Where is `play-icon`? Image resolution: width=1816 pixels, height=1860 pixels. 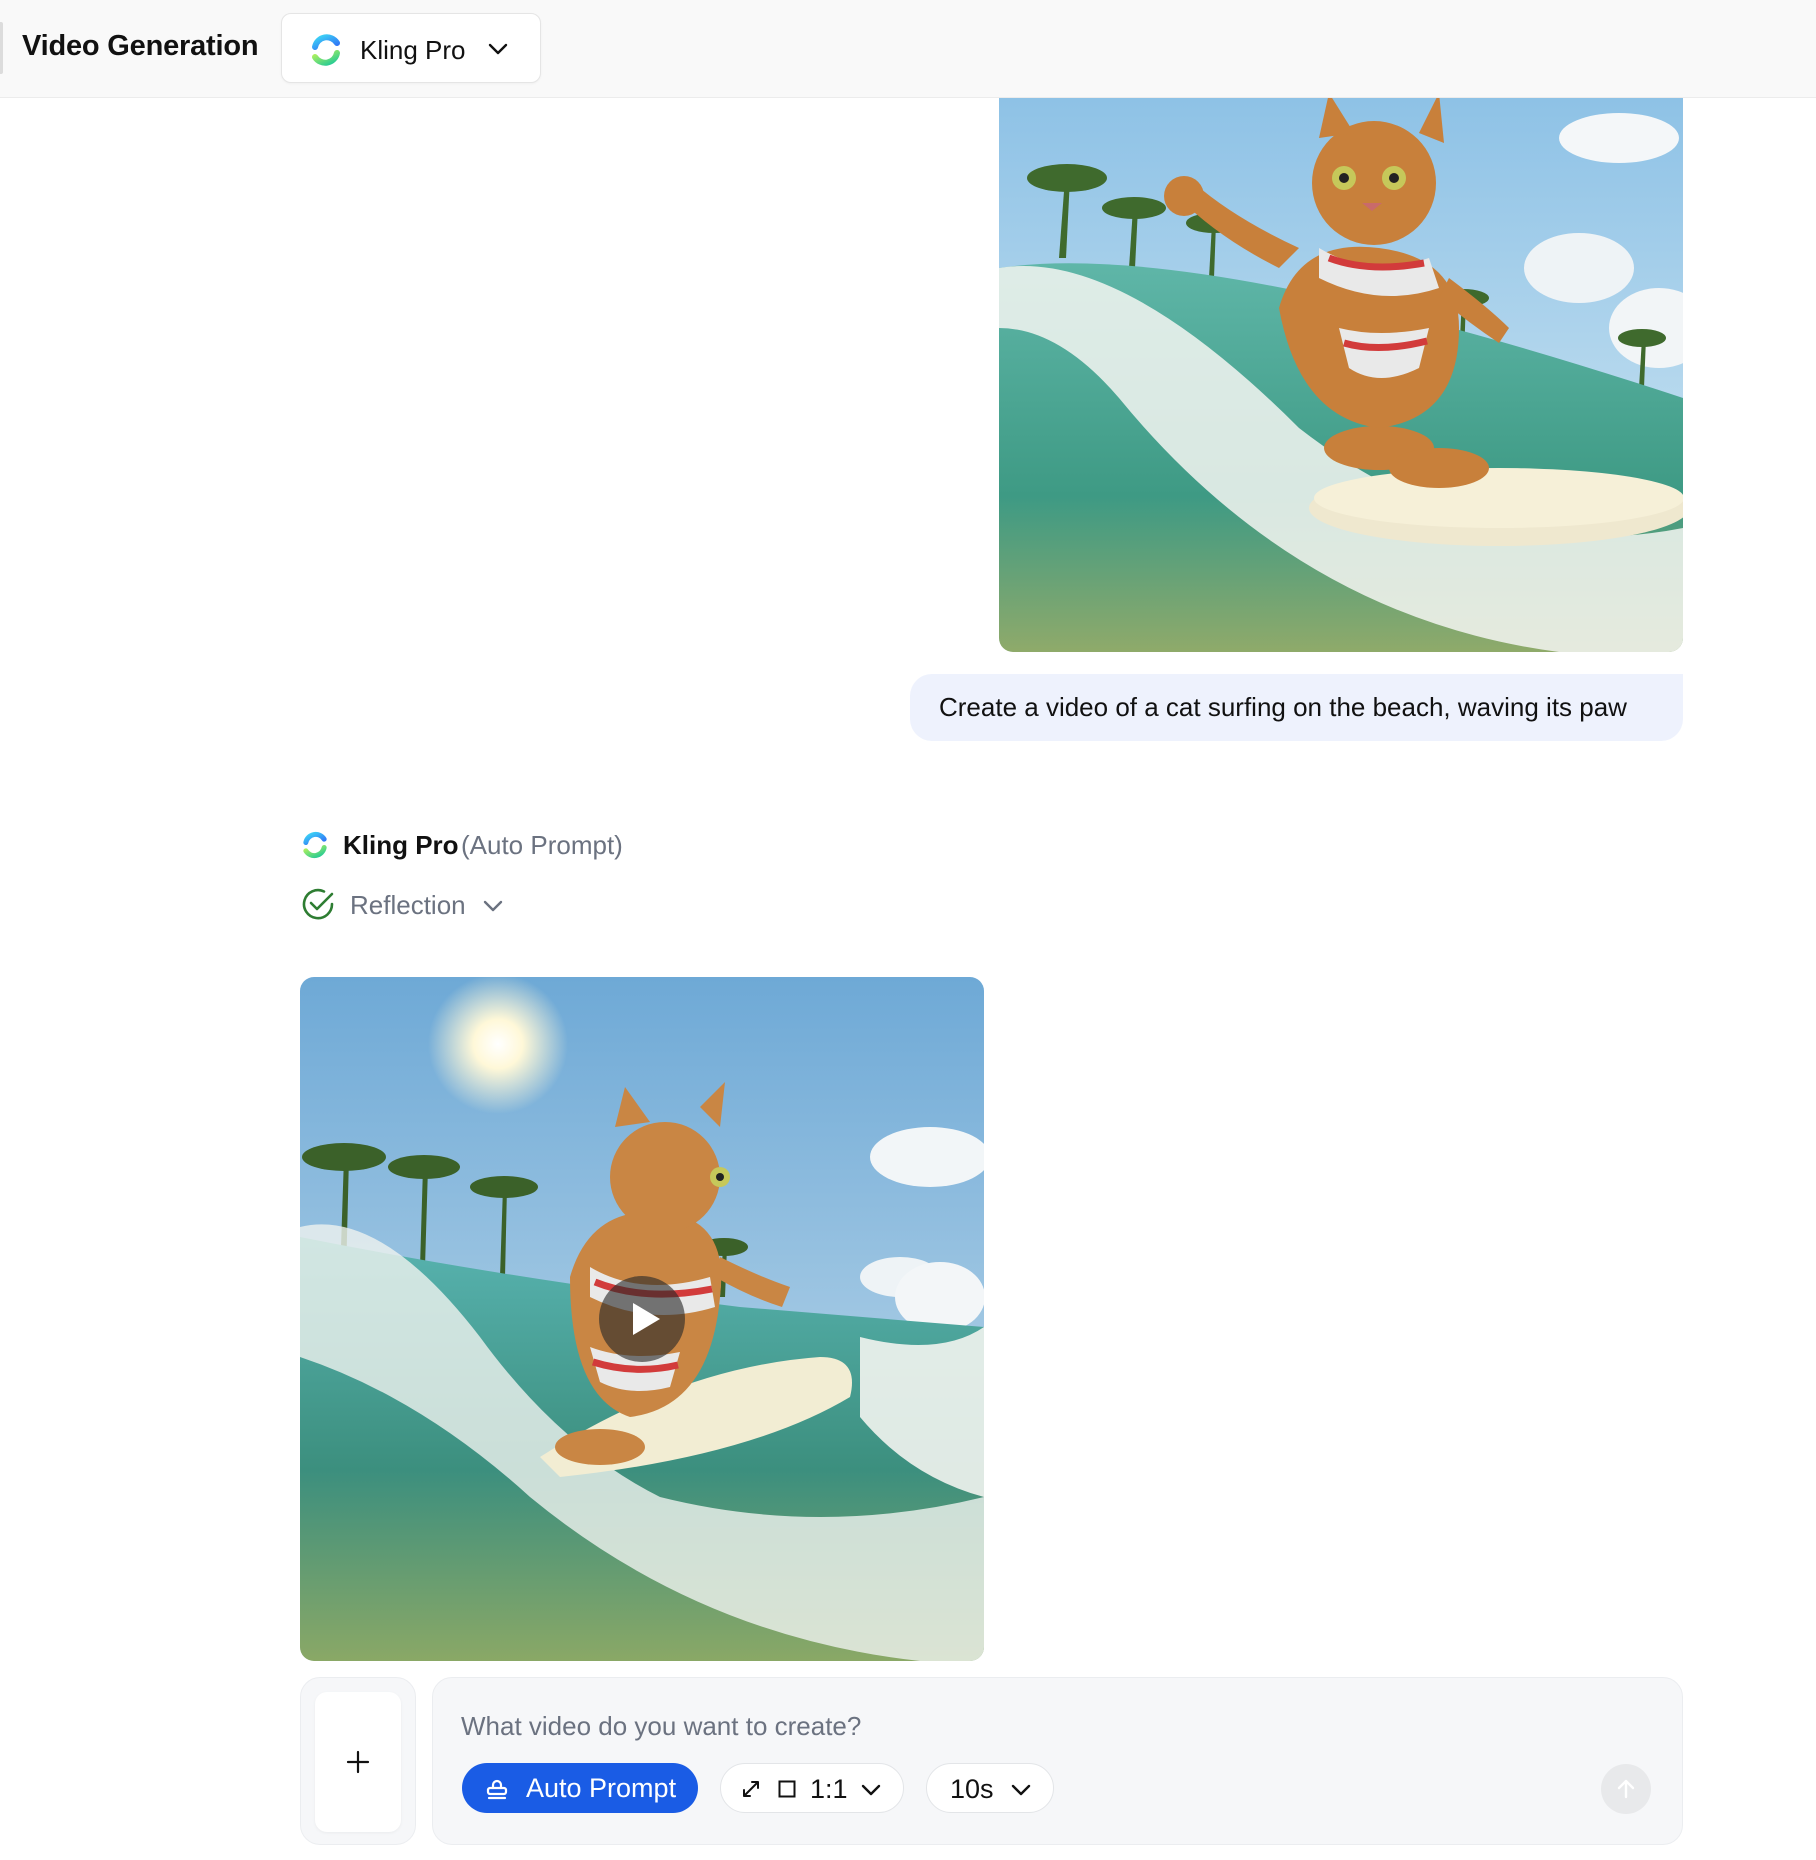
play-icon is located at coordinates (646, 1319).